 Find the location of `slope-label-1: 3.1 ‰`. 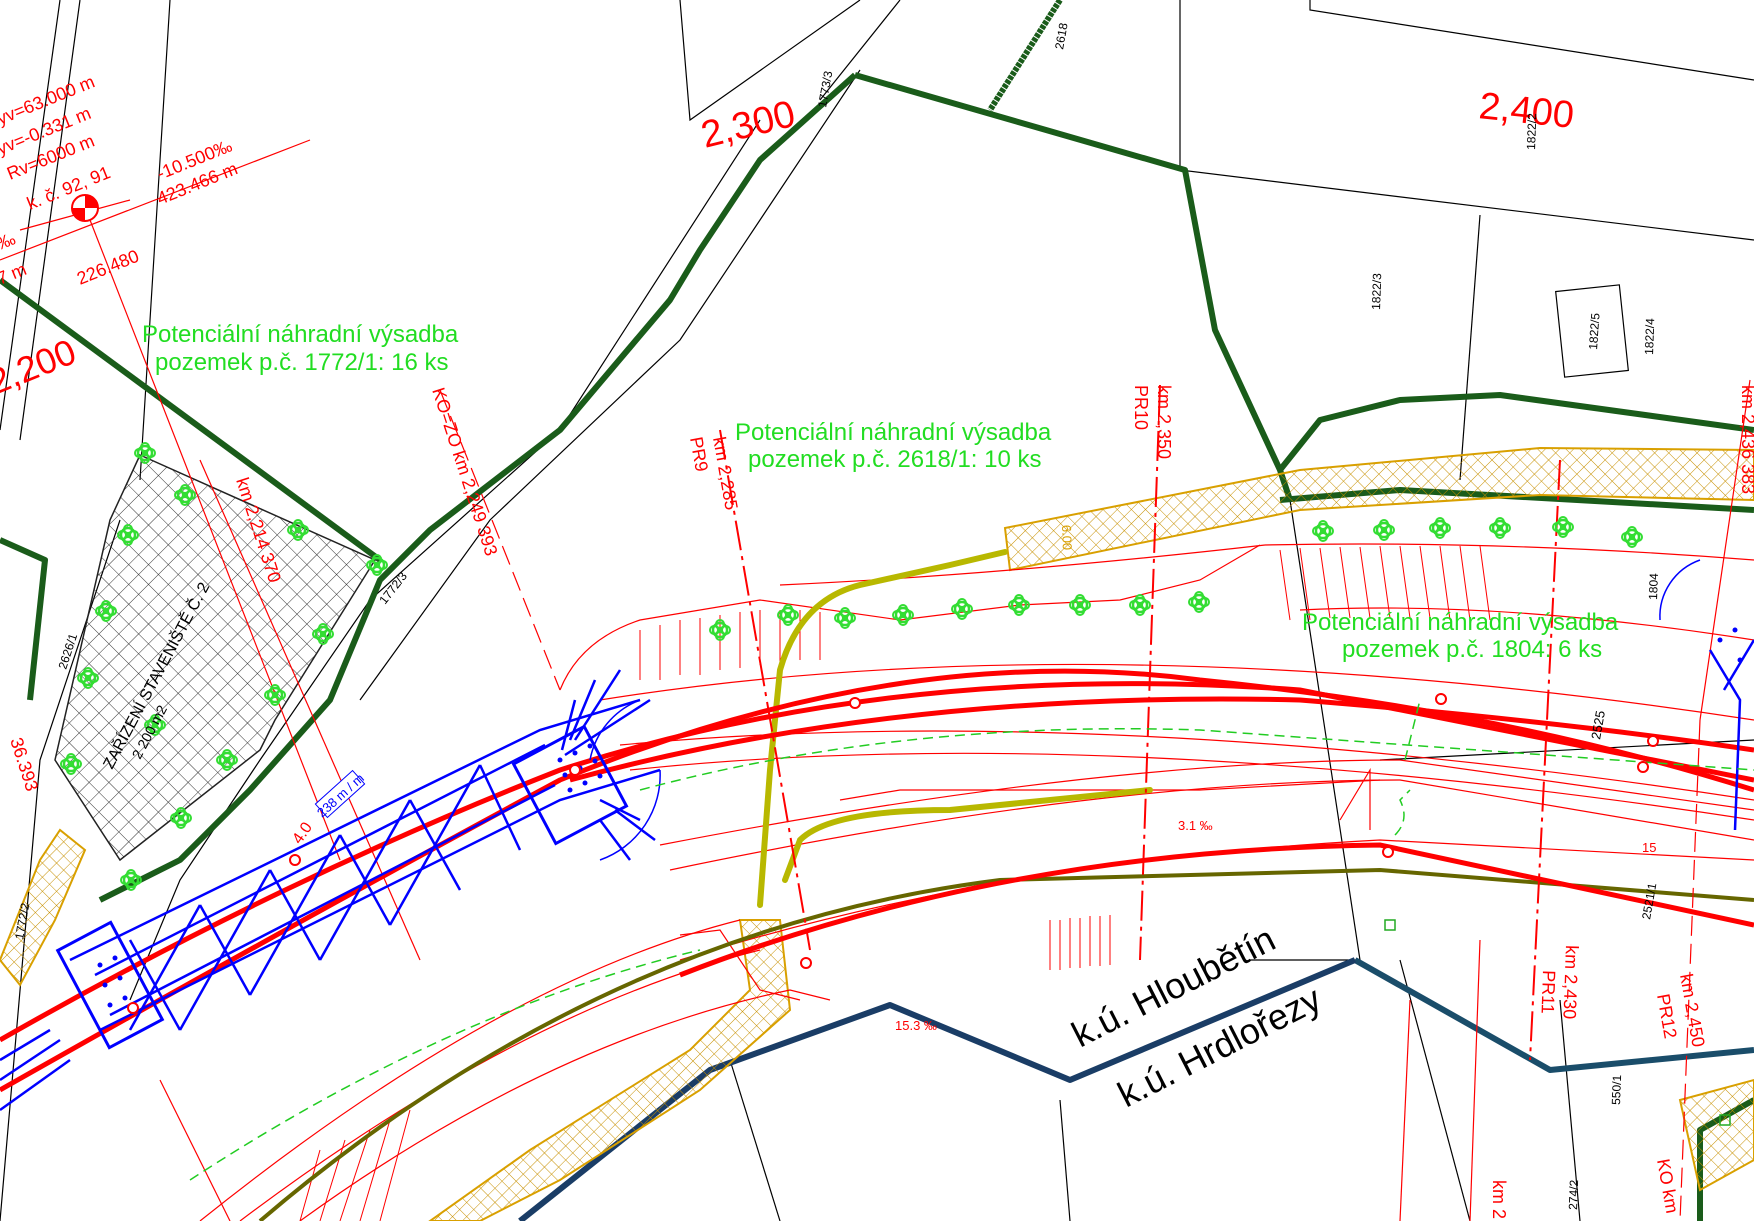

slope-label-1: 3.1 ‰ is located at coordinates (1195, 825).